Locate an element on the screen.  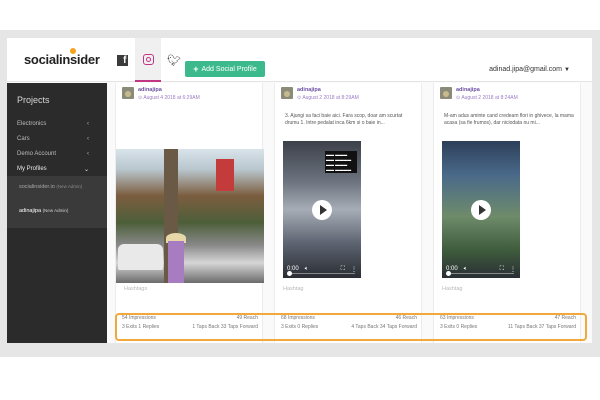
stats-highlight-box is located at coordinates (351, 327).